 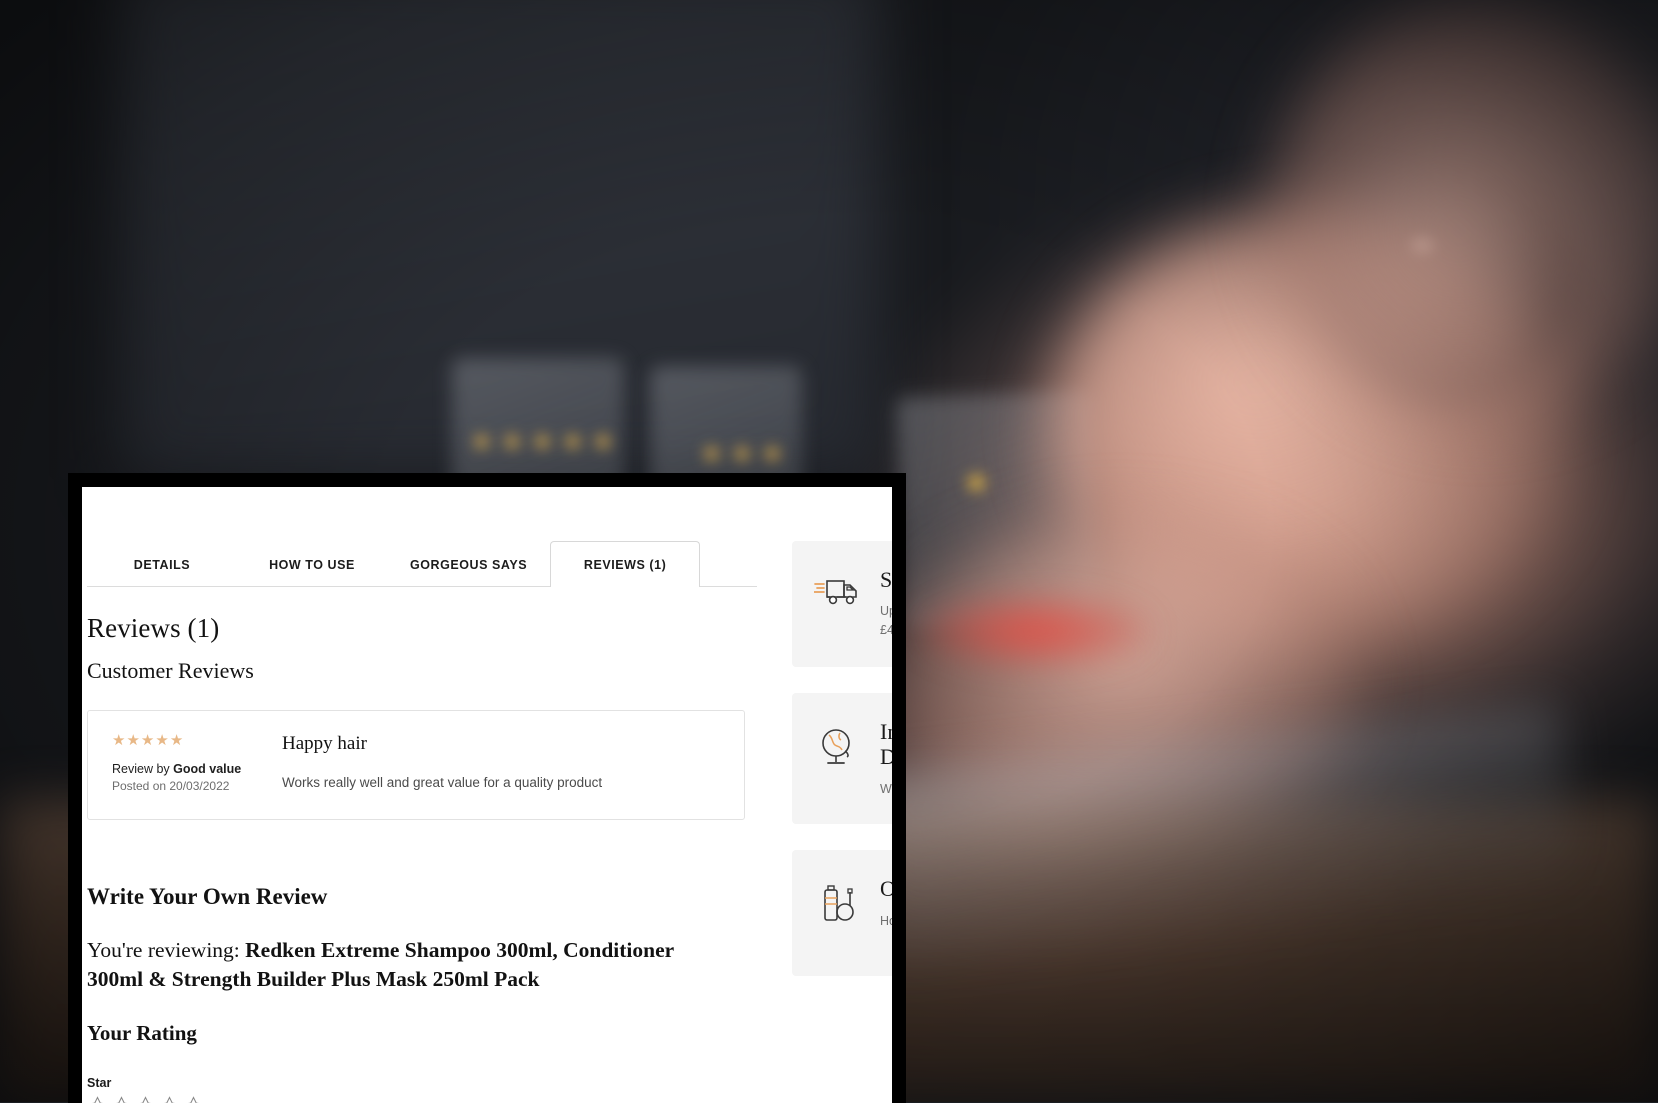 I want to click on tab-how-to-use: HOW TO USE, so click(x=312, y=564).